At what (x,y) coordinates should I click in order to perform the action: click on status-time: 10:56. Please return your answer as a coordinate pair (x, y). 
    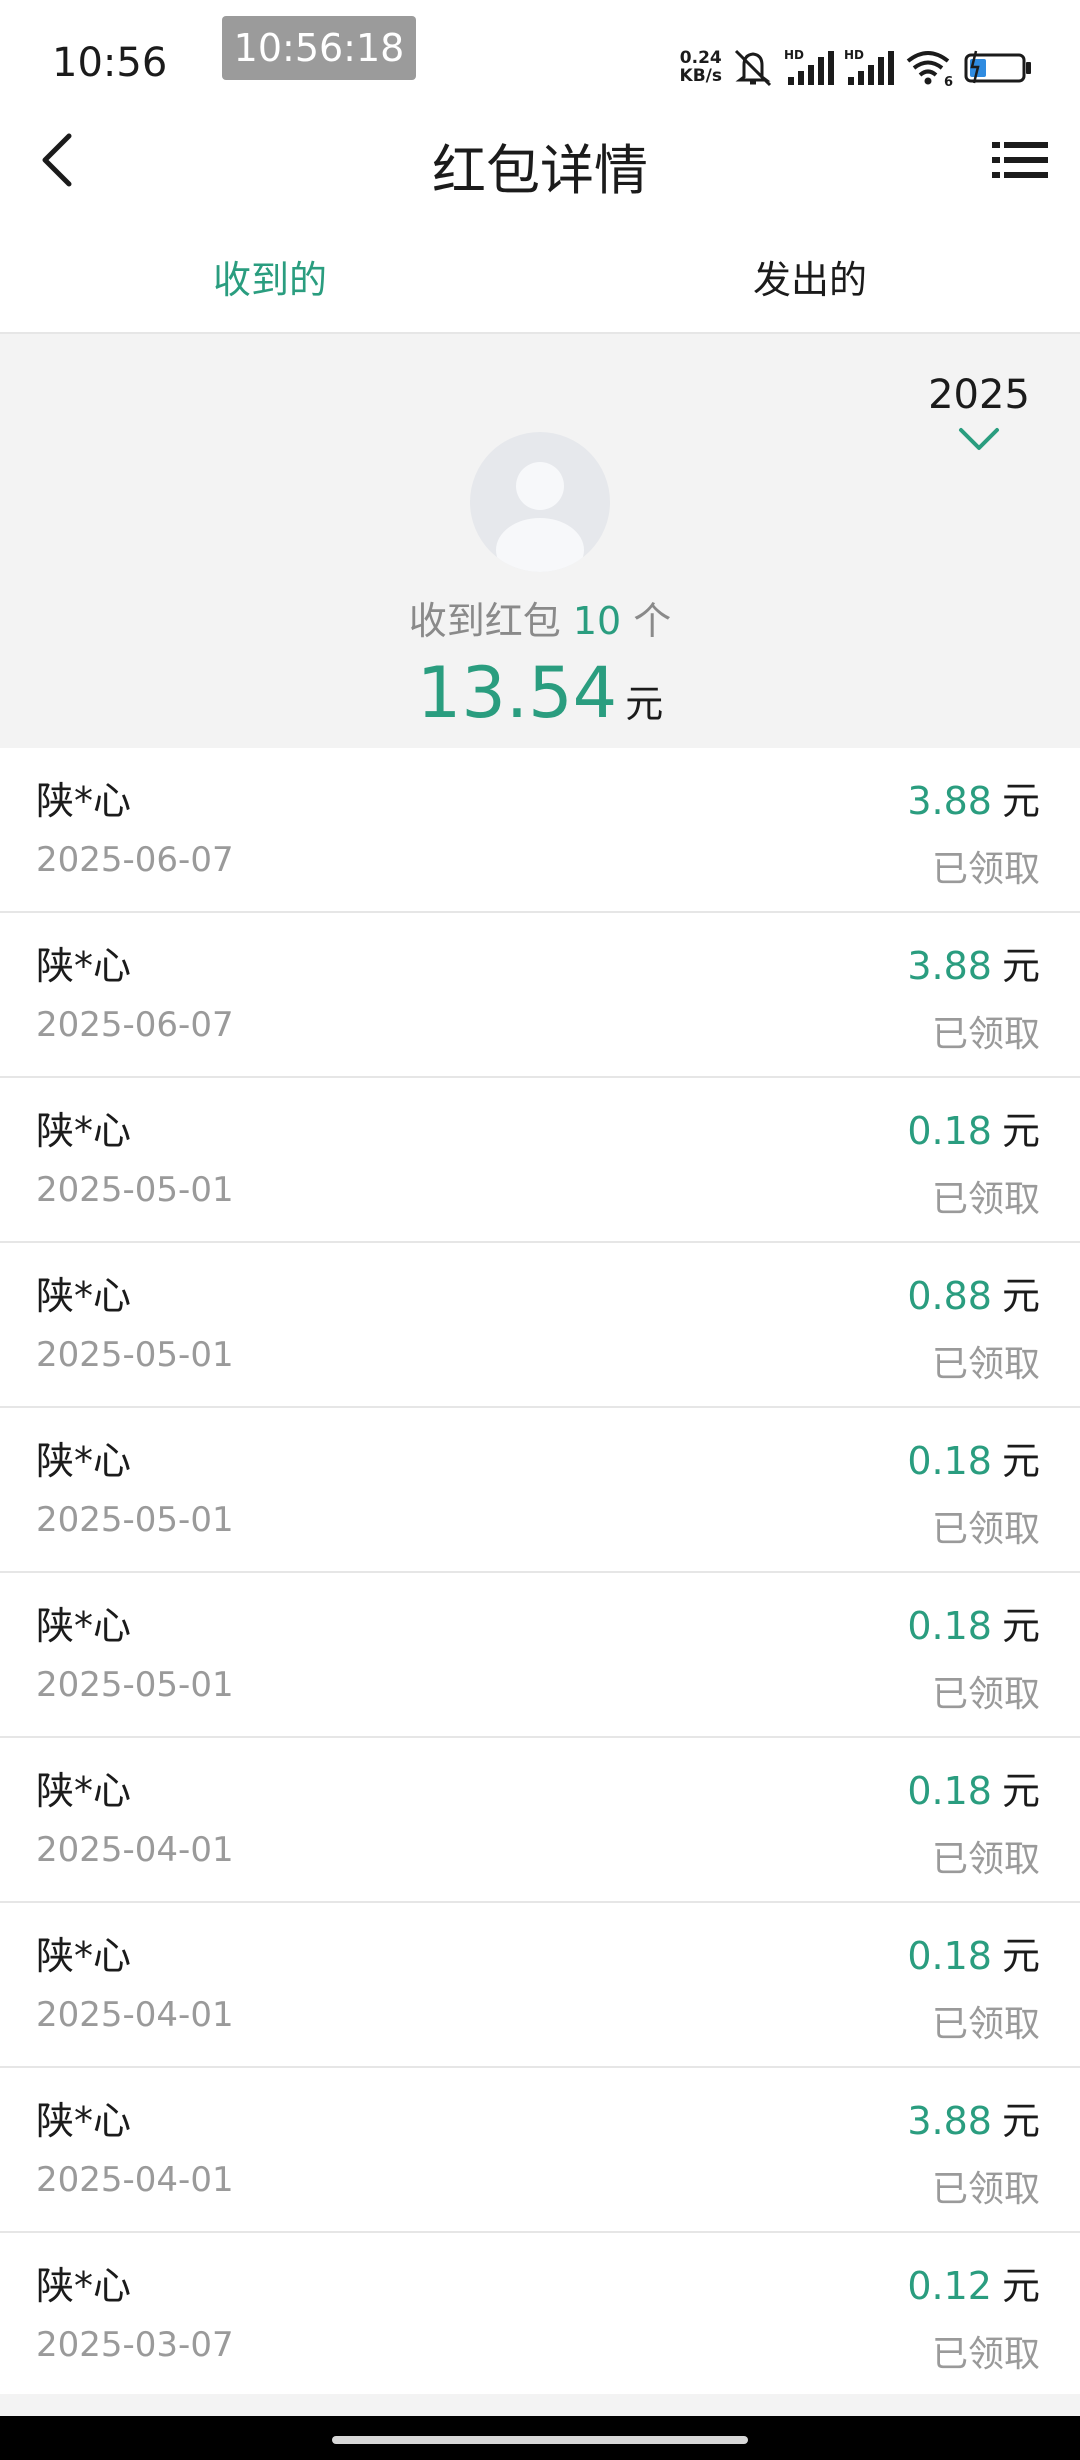
    Looking at the image, I should click on (110, 63).